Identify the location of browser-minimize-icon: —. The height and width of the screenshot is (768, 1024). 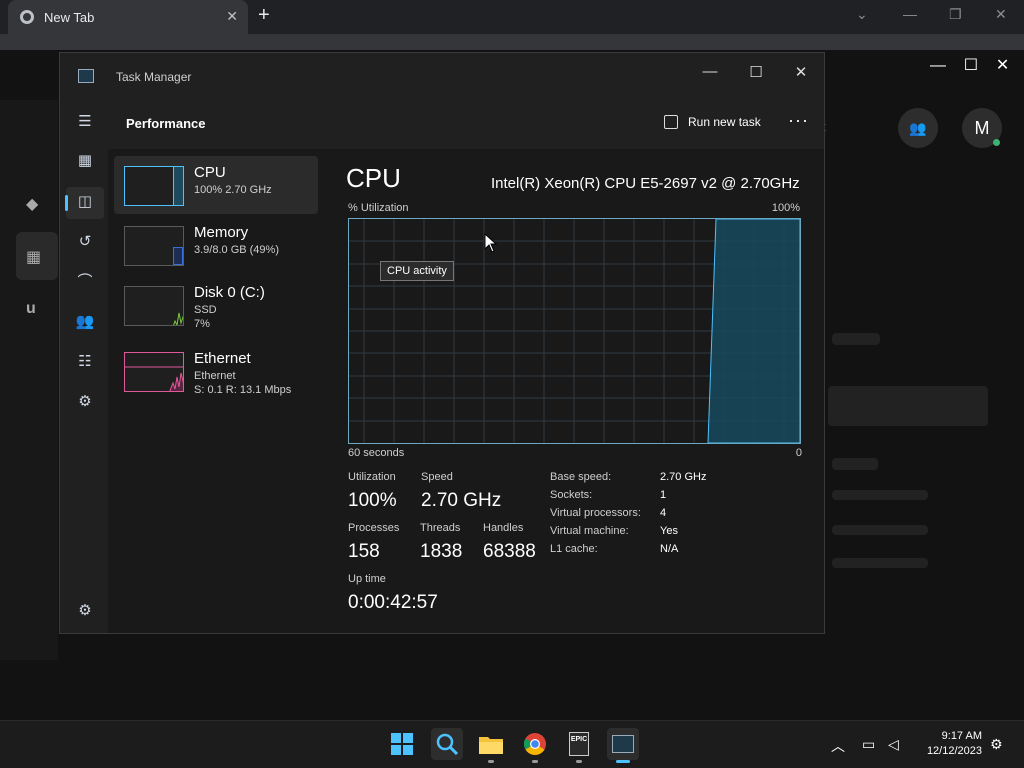
(910, 14).